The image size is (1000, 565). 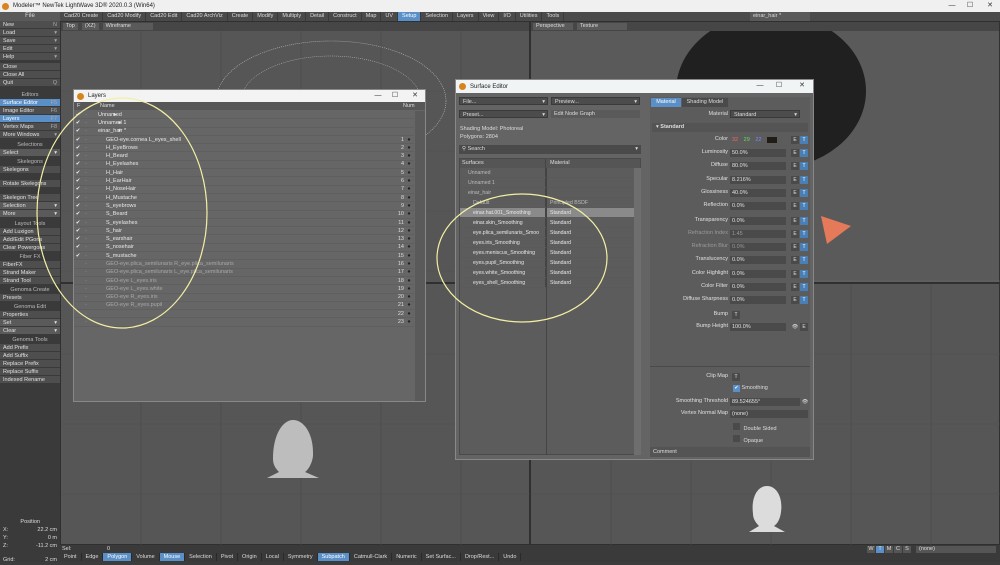 What do you see at coordinates (122, 213) in the screenshot?
I see `annotation-circle-layers` at bounding box center [122, 213].